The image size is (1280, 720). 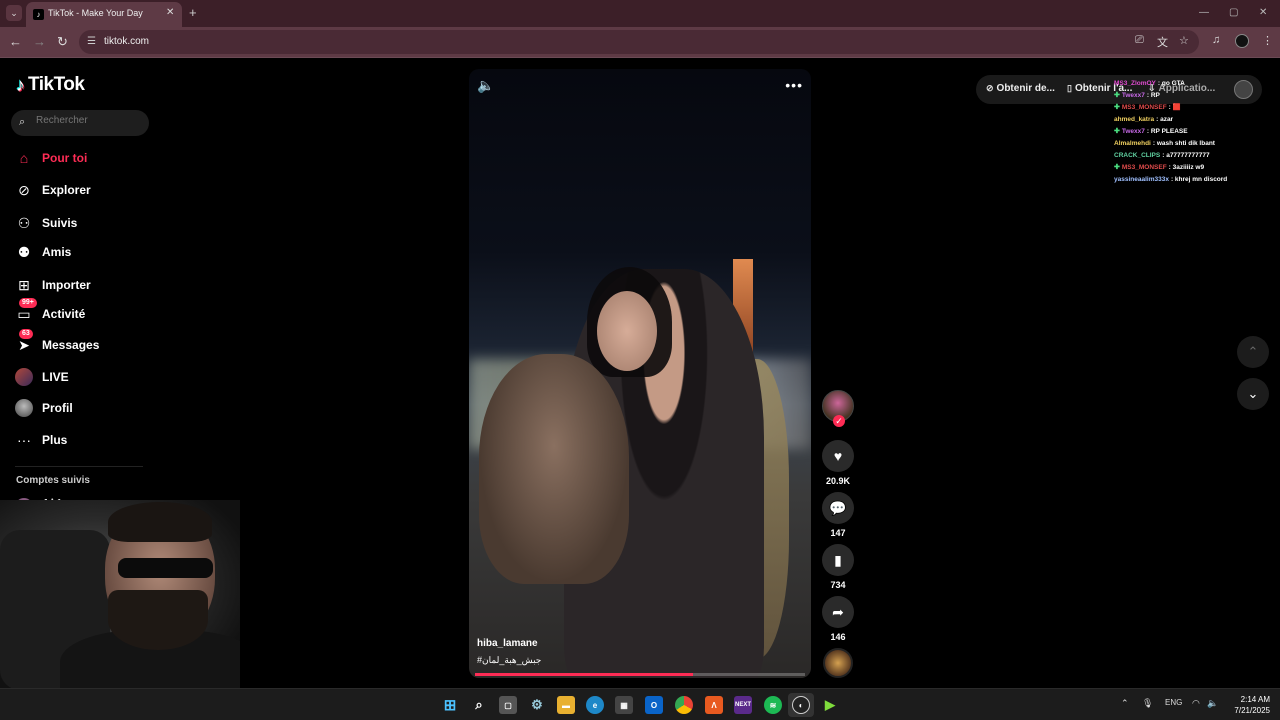 I want to click on share-count: 146, so click(x=838, y=637).